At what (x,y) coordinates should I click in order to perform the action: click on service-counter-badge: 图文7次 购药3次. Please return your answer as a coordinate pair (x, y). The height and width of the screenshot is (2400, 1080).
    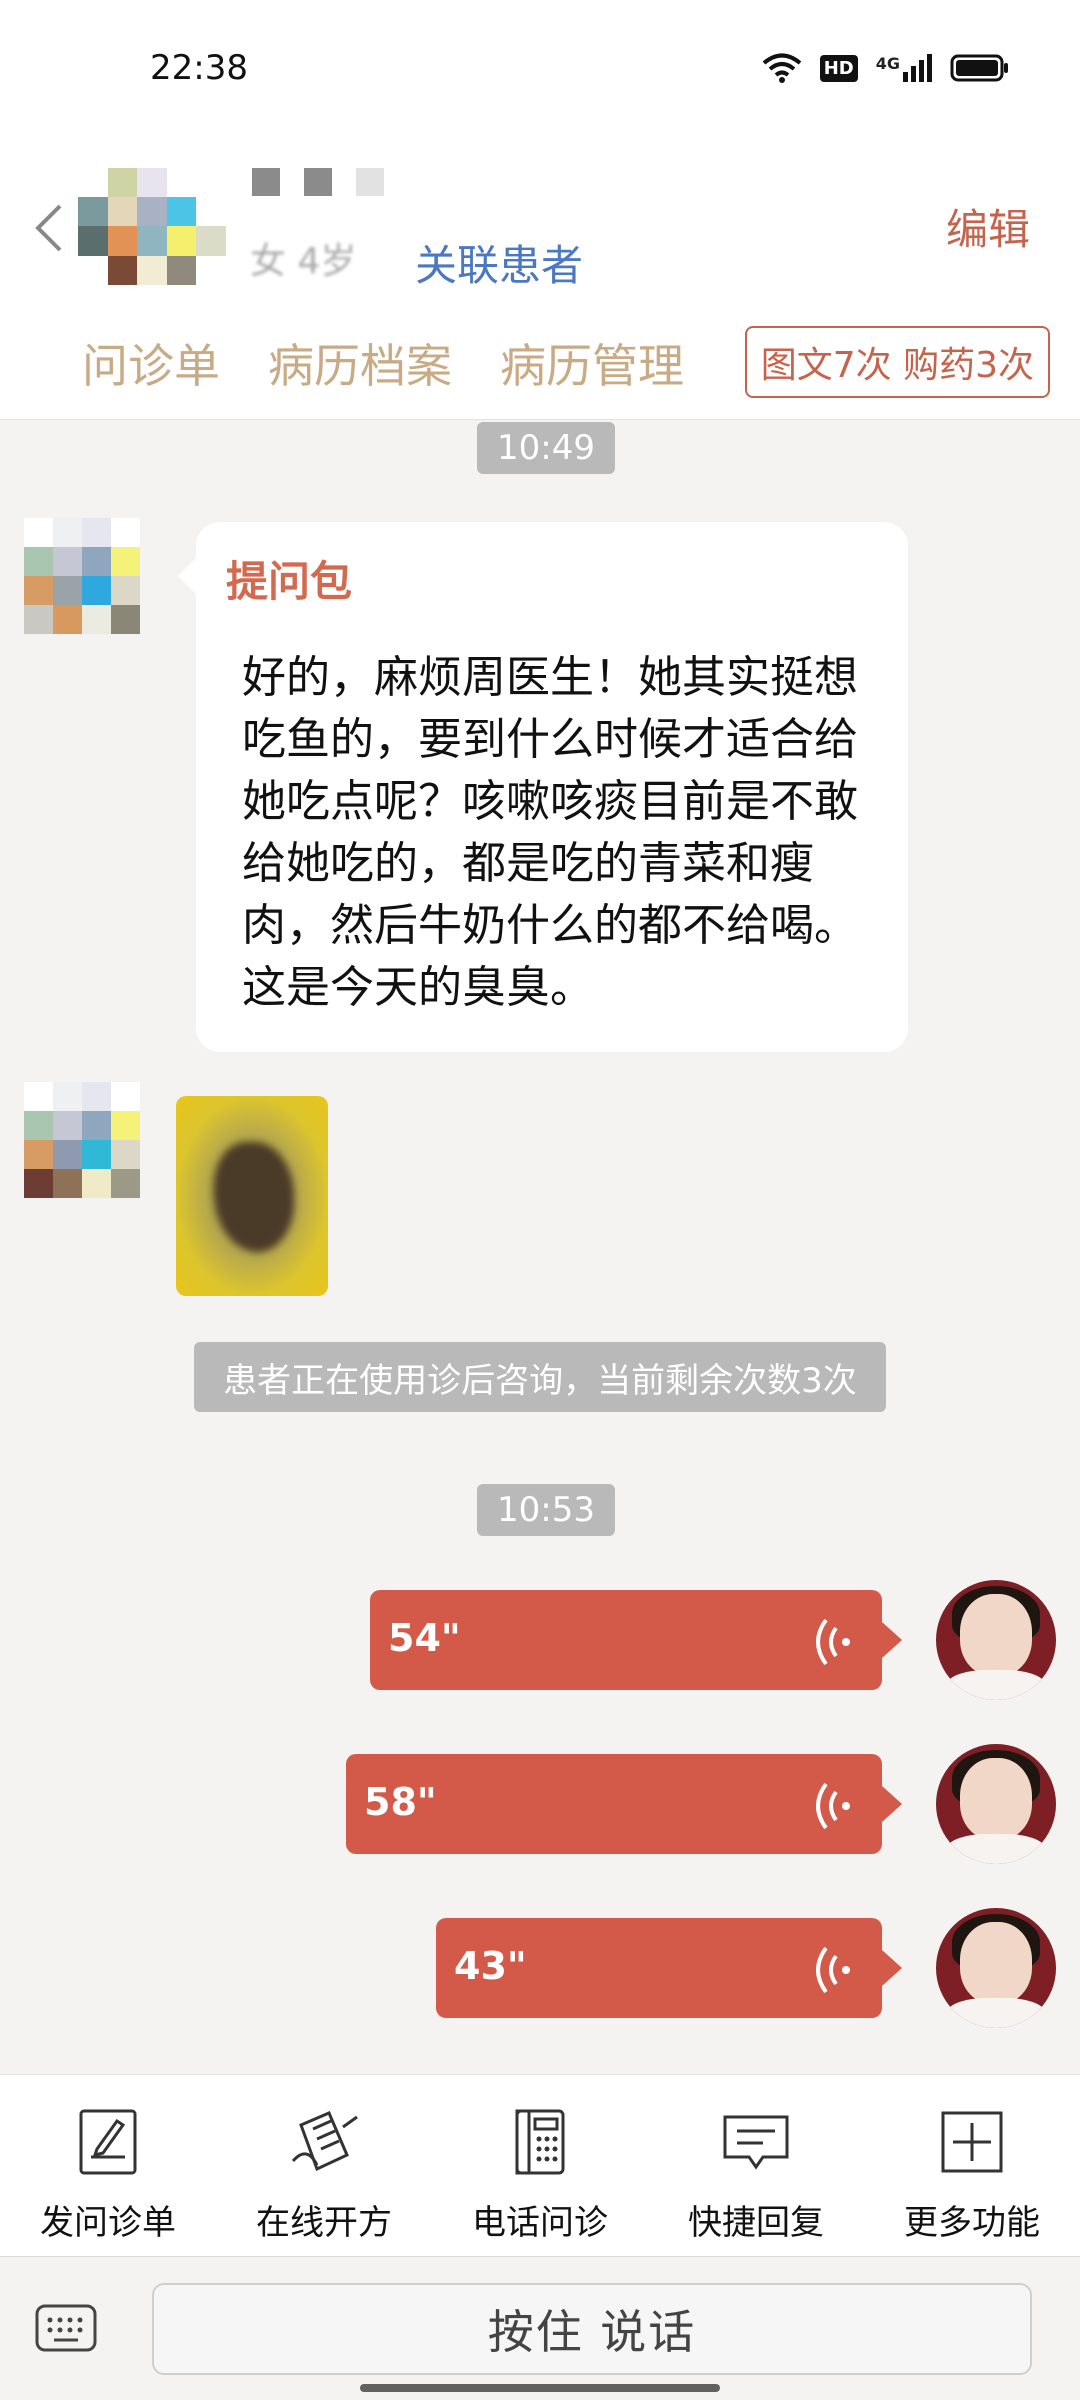
    Looking at the image, I should click on (897, 362).